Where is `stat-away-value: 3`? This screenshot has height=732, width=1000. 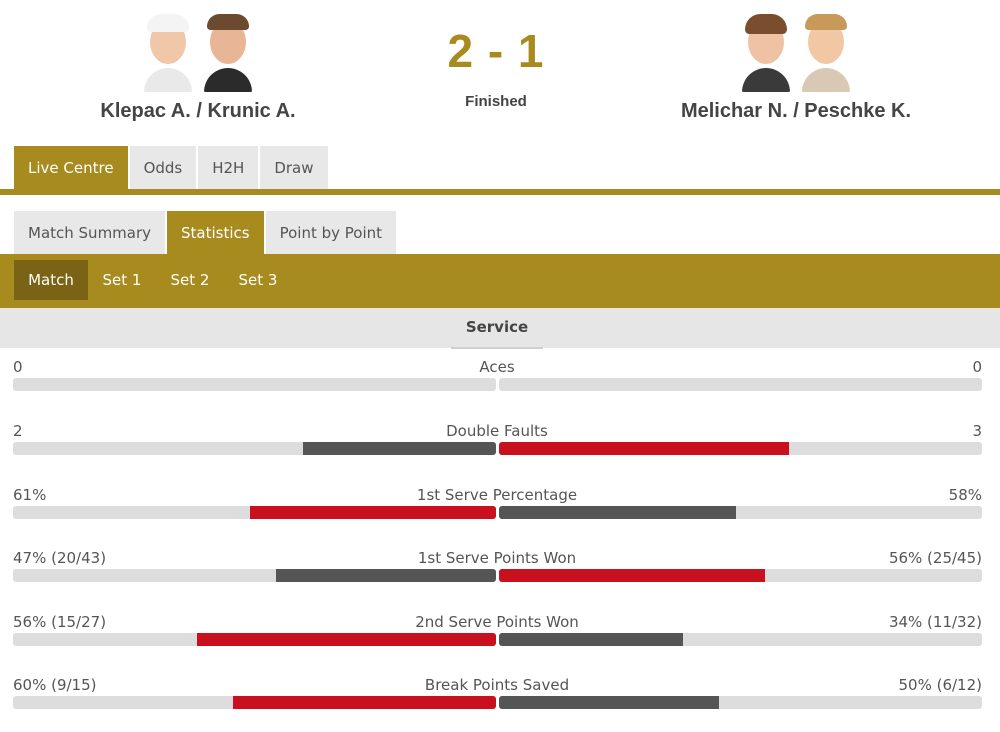 stat-away-value: 3 is located at coordinates (977, 431).